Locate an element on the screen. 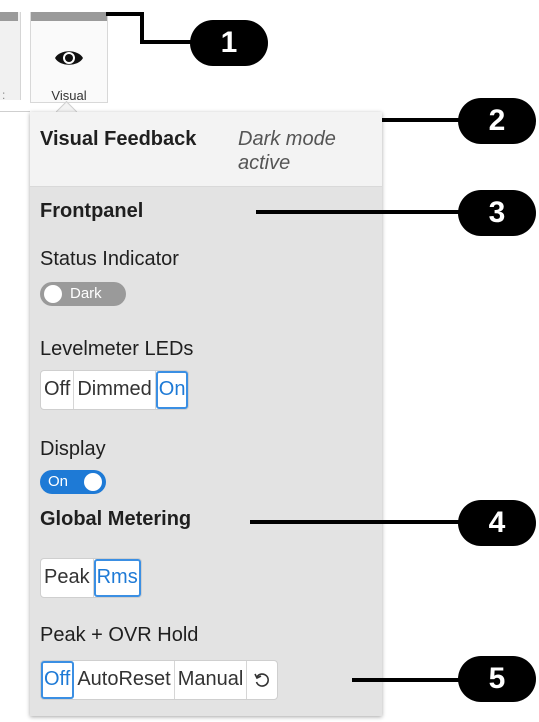  dark-mode-status-line1: Dark mode is located at coordinates (287, 139).